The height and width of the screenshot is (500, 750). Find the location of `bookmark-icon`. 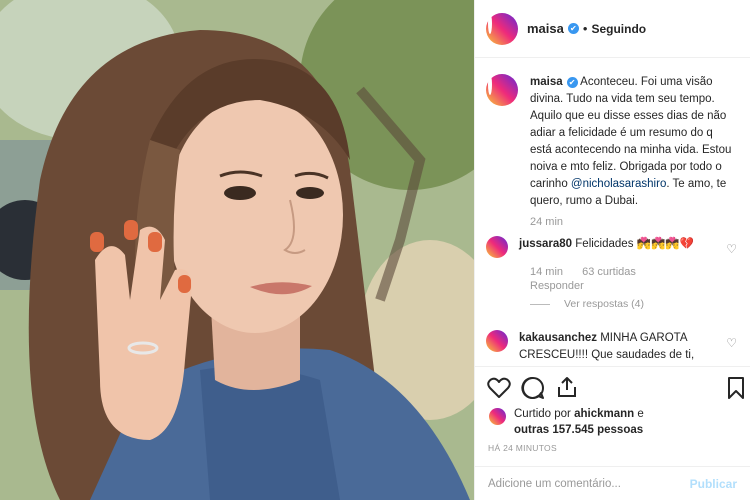

bookmark-icon is located at coordinates (736, 388).